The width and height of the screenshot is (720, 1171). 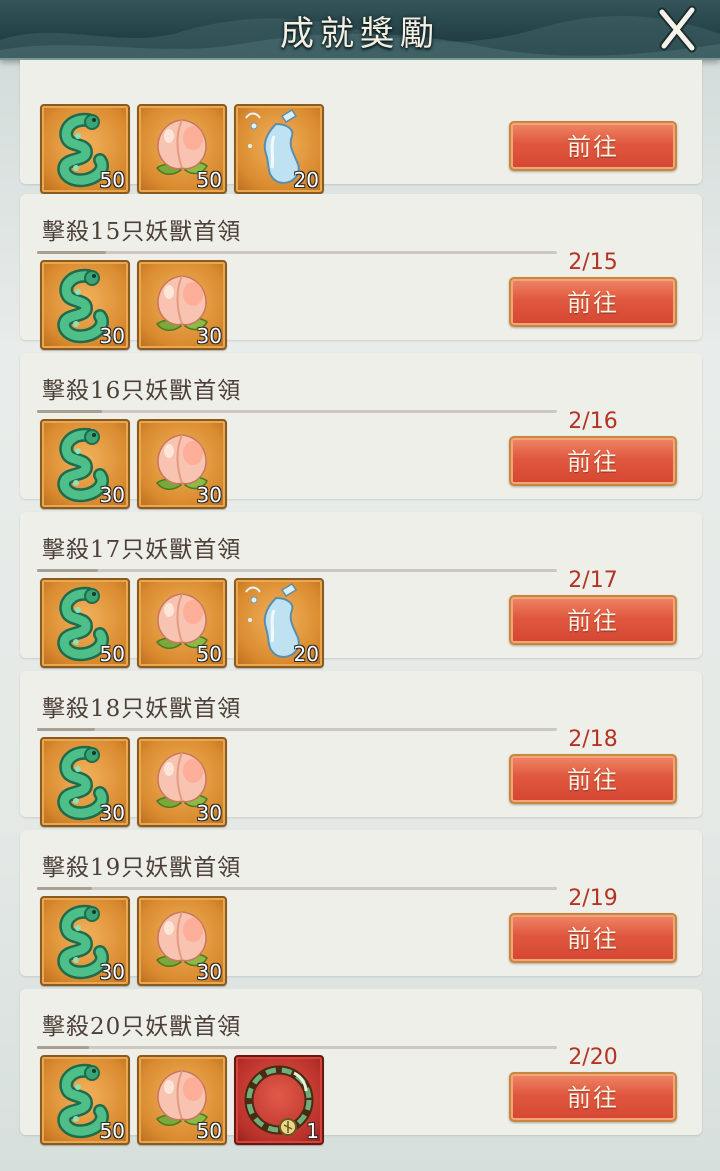 I want to click on progress-count: 2/19, so click(x=593, y=898).